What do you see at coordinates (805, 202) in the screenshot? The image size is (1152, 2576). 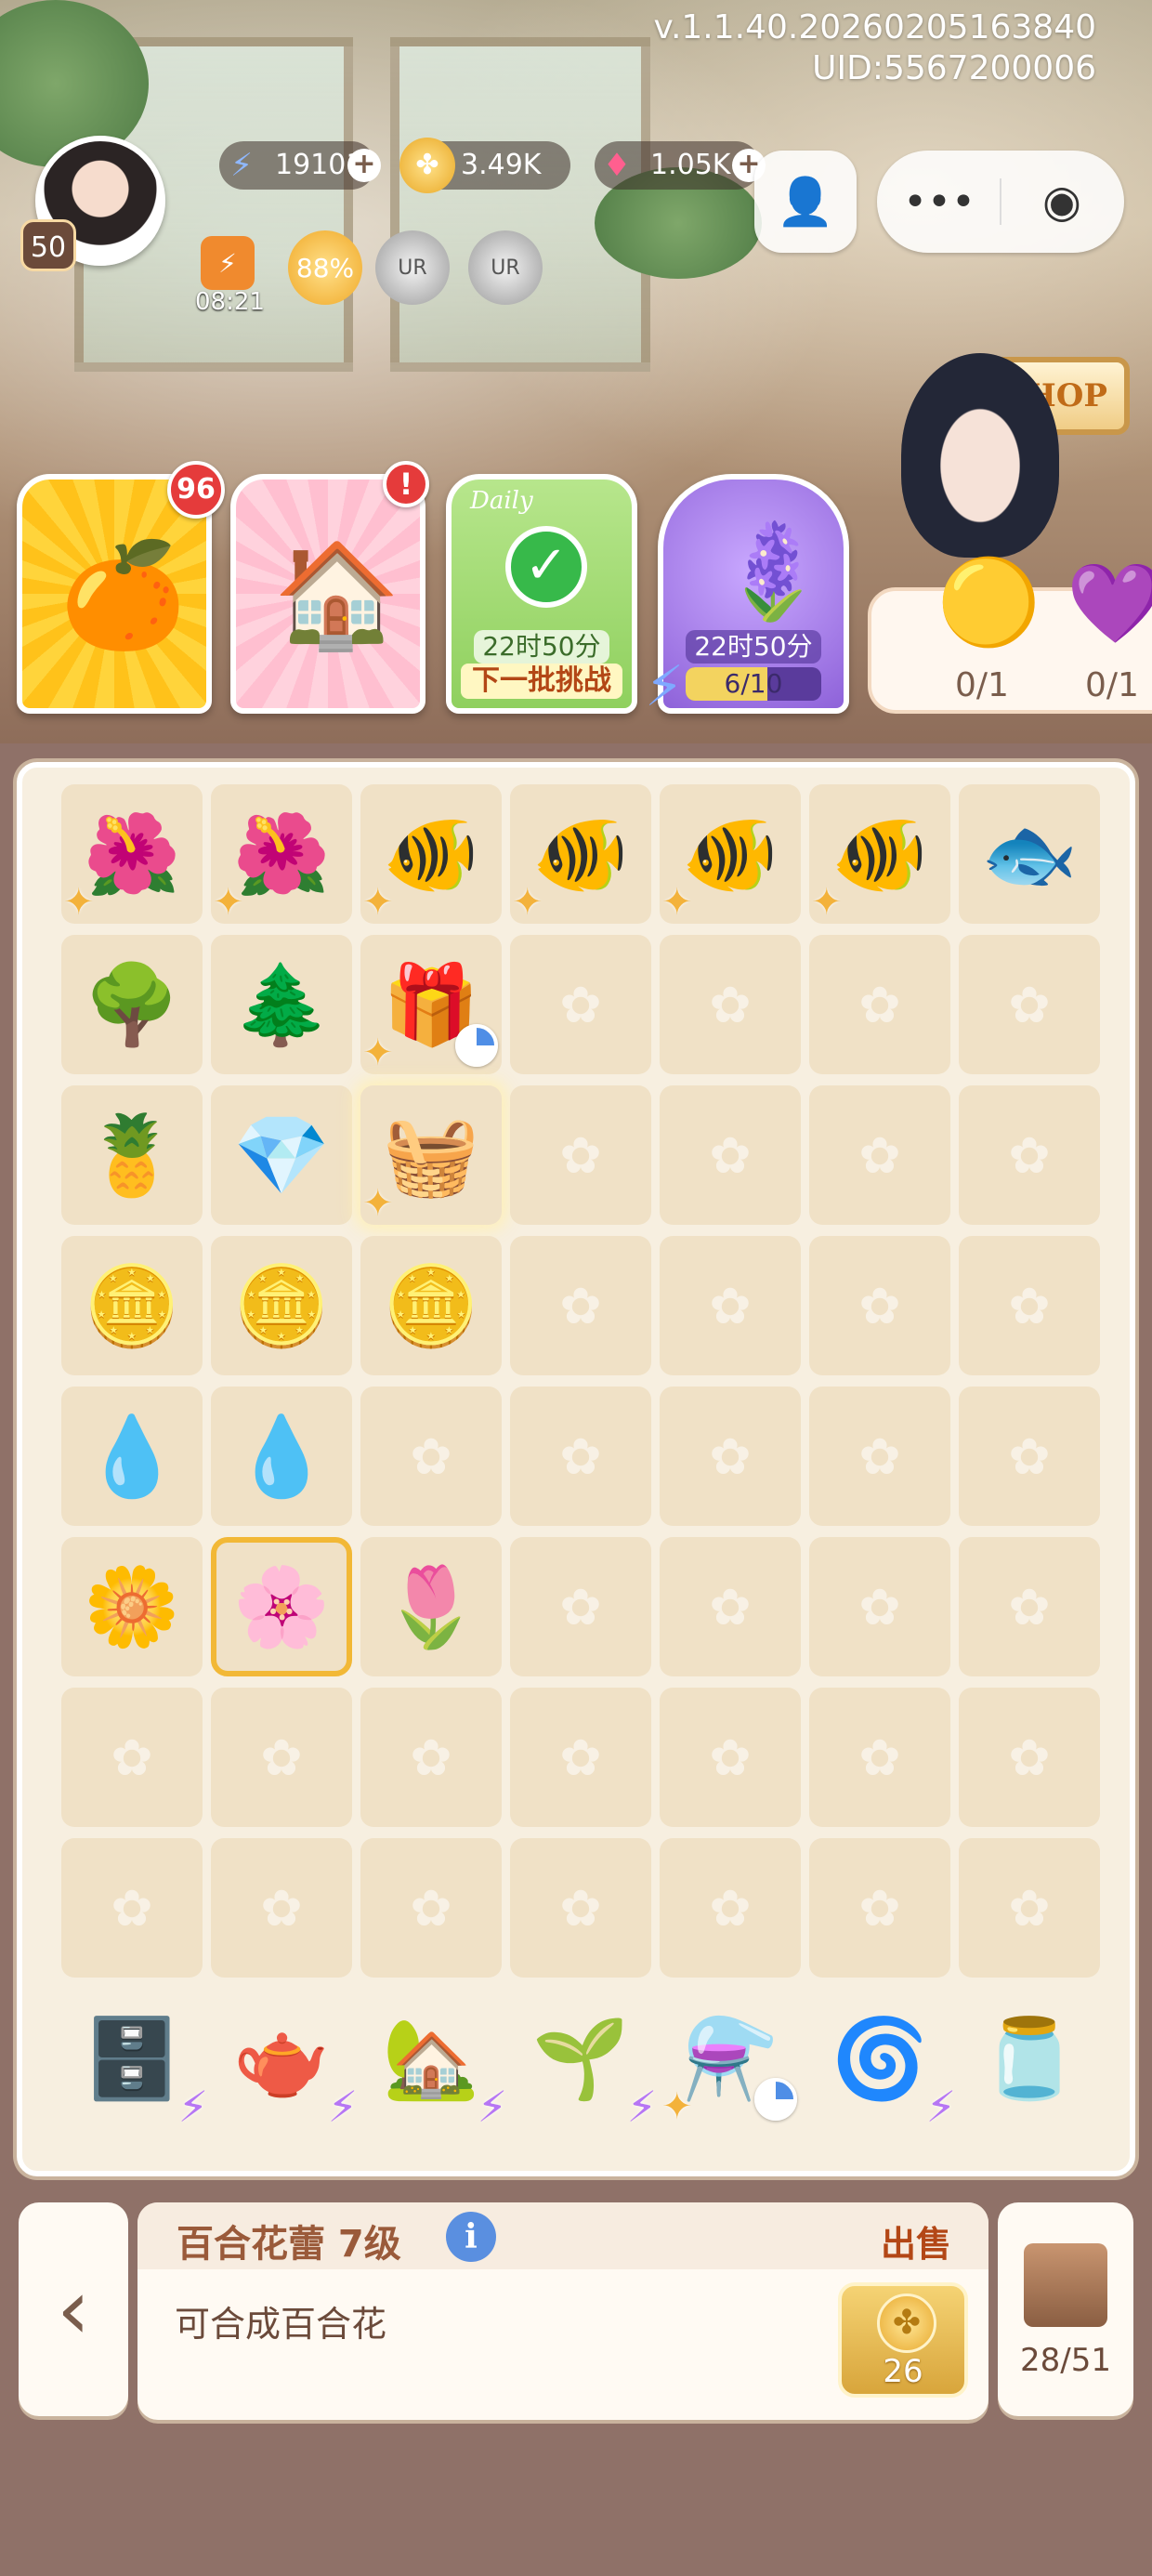 I see `profile-button: 👤` at bounding box center [805, 202].